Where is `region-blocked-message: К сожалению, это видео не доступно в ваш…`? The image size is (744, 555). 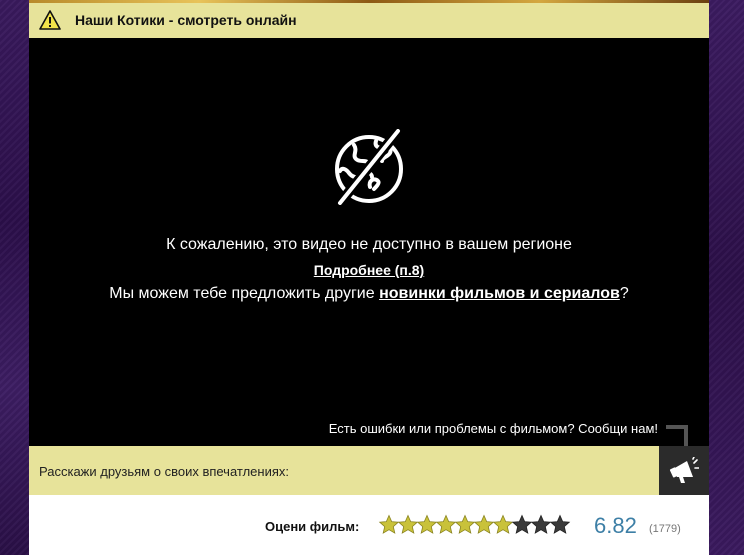 region-blocked-message: К сожалению, это видео не доступно в ваш… is located at coordinates (369, 244).